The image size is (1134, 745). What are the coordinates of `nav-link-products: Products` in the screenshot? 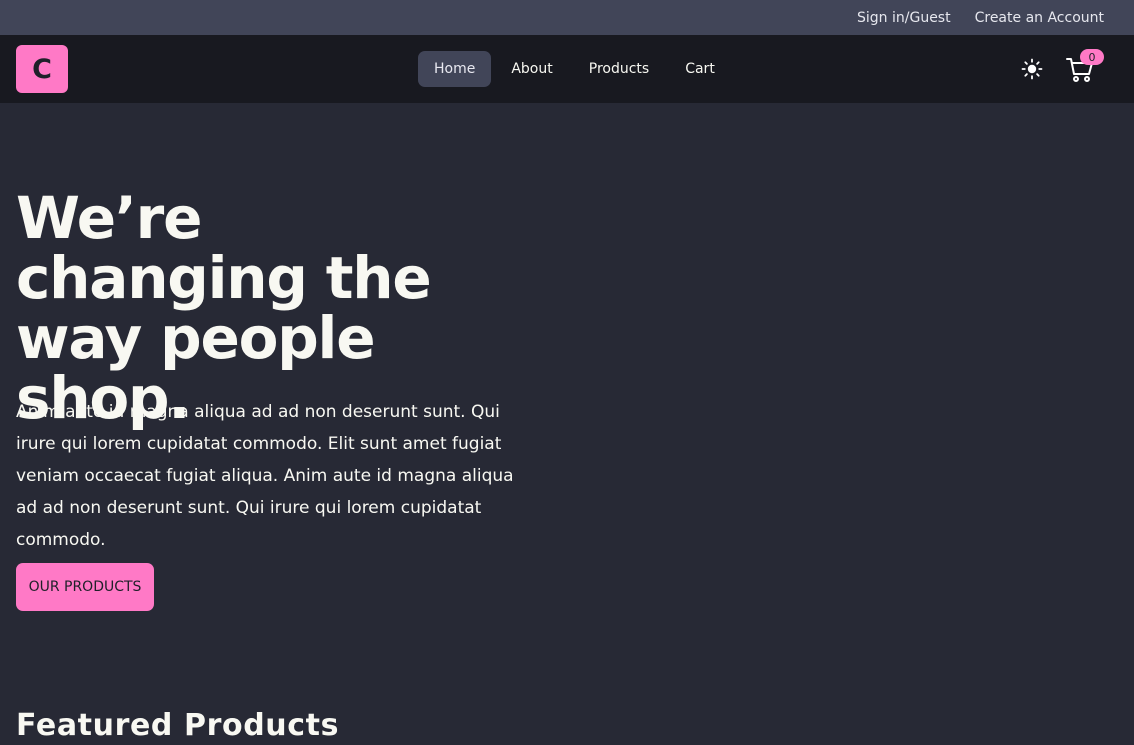 It's located at (619, 69).